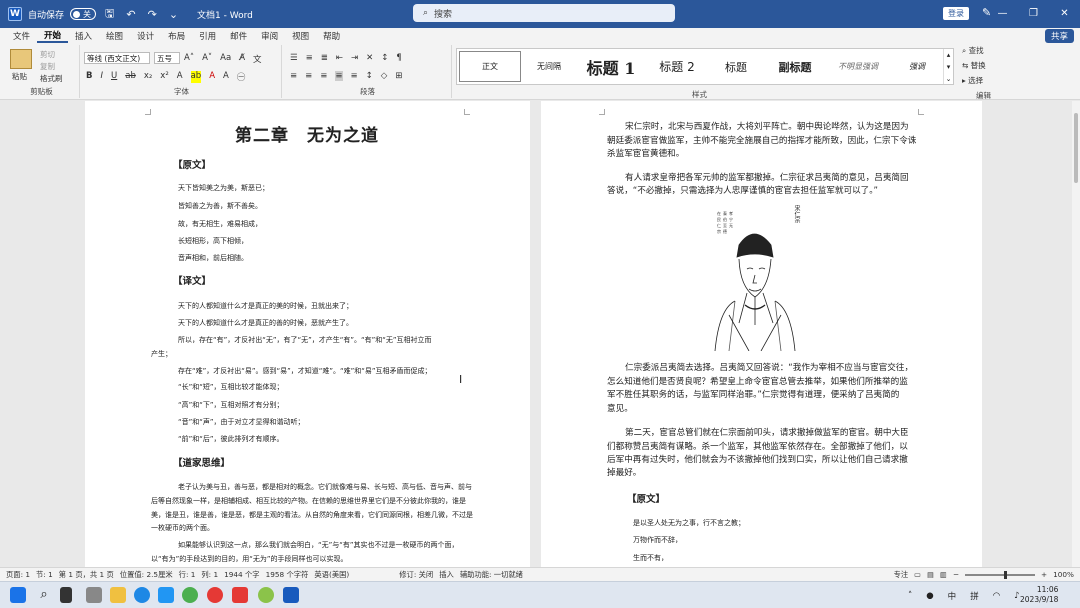  I want to click on font-color-icon: A, so click(212, 77).